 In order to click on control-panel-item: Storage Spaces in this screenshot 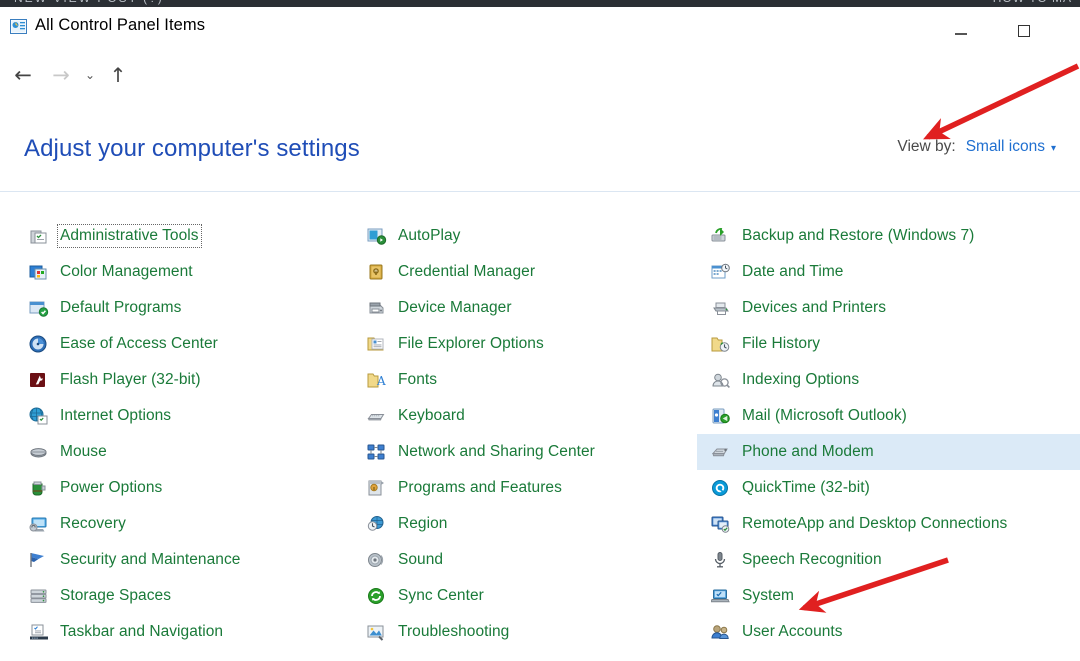, I will do `click(186, 596)`.